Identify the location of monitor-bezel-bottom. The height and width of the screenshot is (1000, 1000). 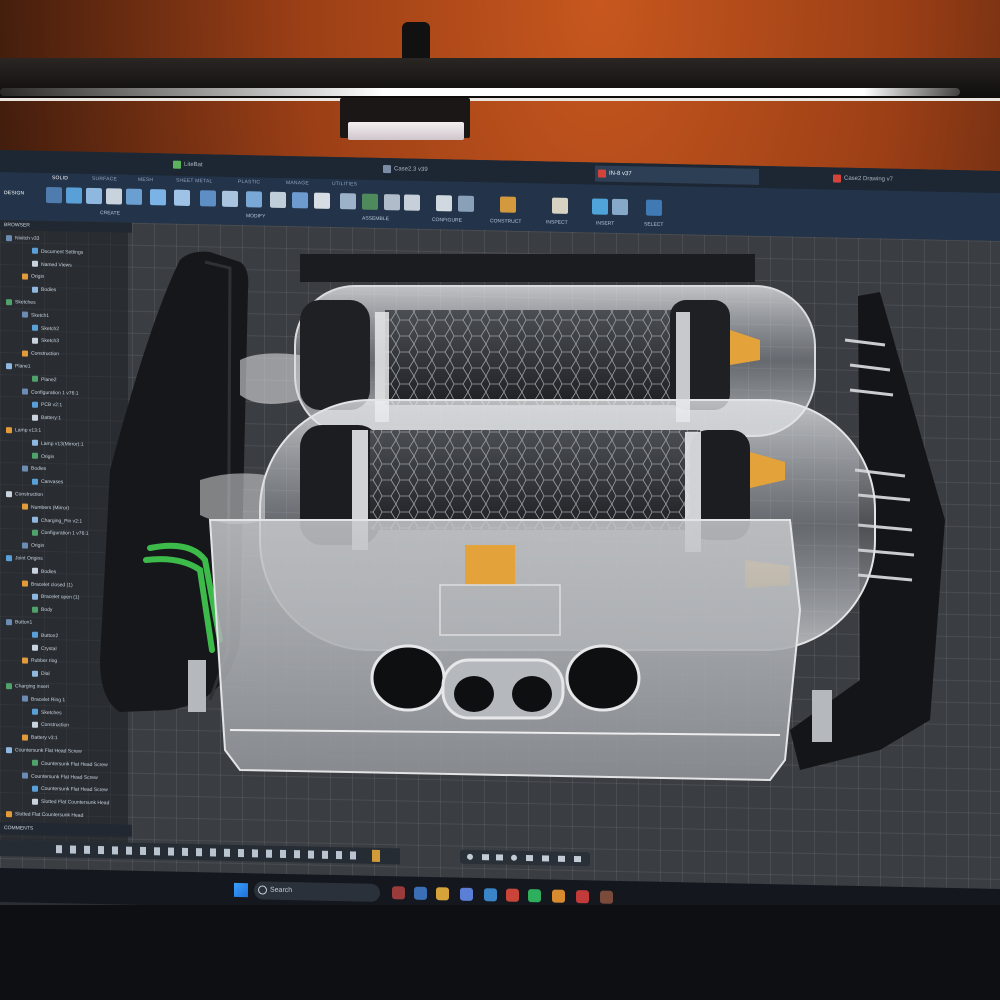
(500, 952).